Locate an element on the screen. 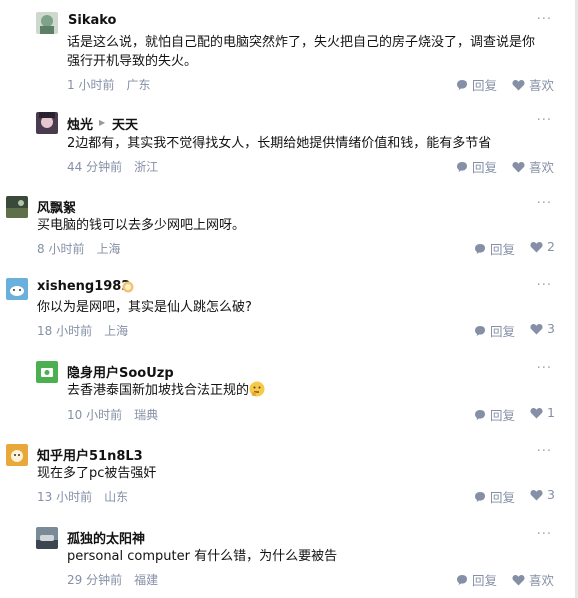 This screenshot has height=598, width=578. comment-text: 强行开机导致的失火。 is located at coordinates (132, 61).